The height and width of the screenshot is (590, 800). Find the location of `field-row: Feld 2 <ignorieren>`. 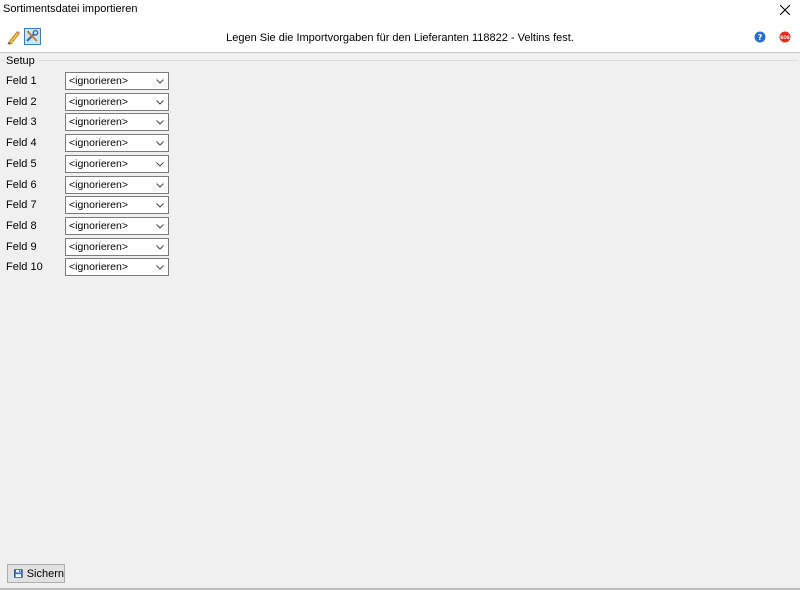

field-row: Feld 2 <ignorieren> is located at coordinates (91, 102).